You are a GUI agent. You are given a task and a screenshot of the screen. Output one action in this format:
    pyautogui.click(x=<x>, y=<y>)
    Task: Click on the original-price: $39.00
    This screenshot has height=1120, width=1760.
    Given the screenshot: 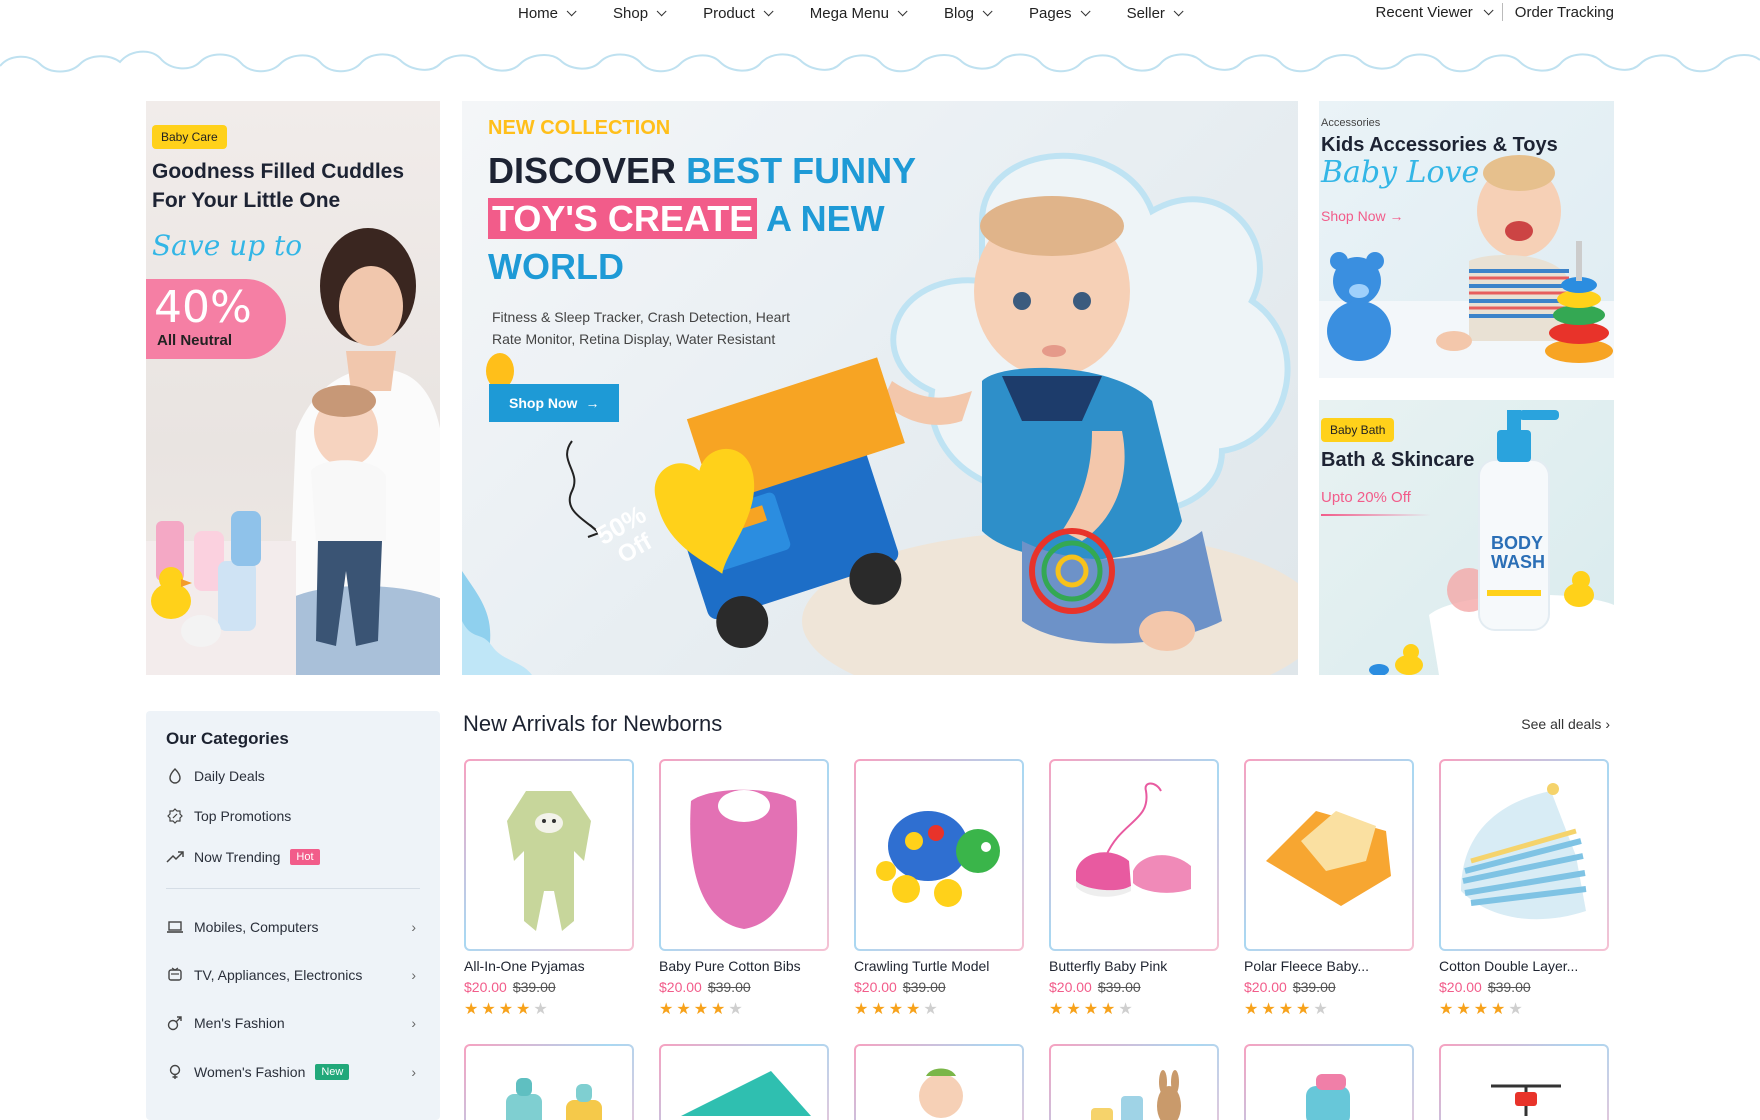 What is the action you would take?
    pyautogui.click(x=924, y=987)
    